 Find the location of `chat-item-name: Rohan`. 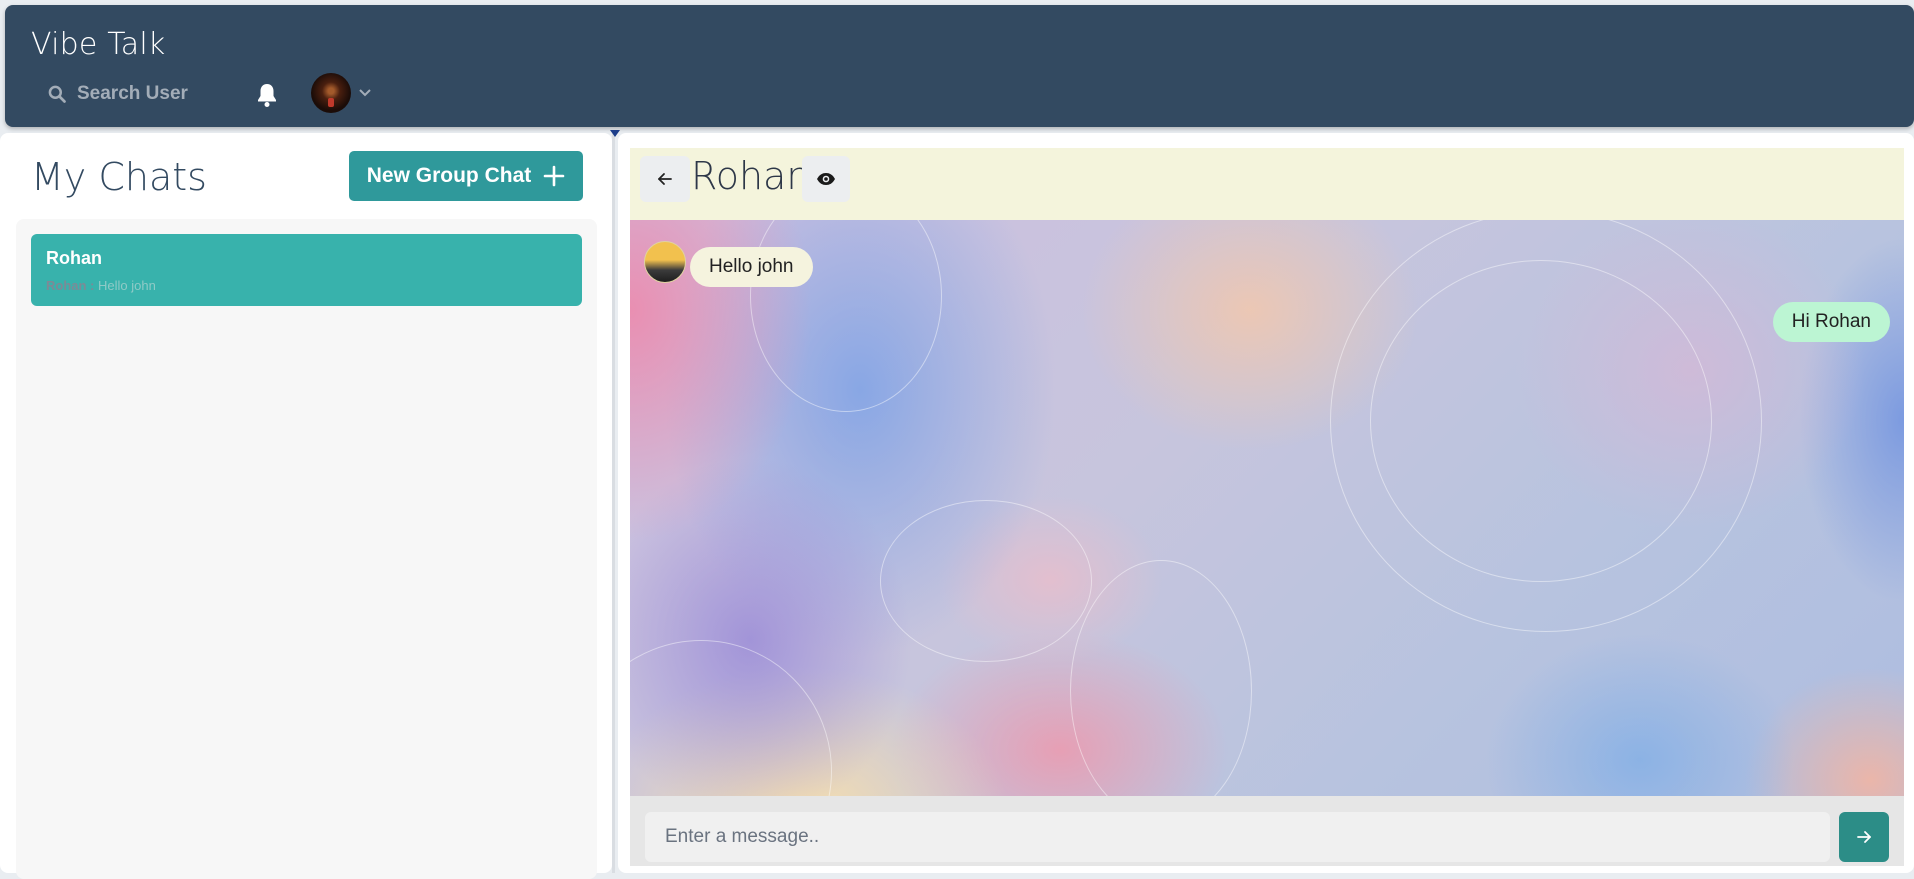

chat-item-name: Rohan is located at coordinates (74, 258).